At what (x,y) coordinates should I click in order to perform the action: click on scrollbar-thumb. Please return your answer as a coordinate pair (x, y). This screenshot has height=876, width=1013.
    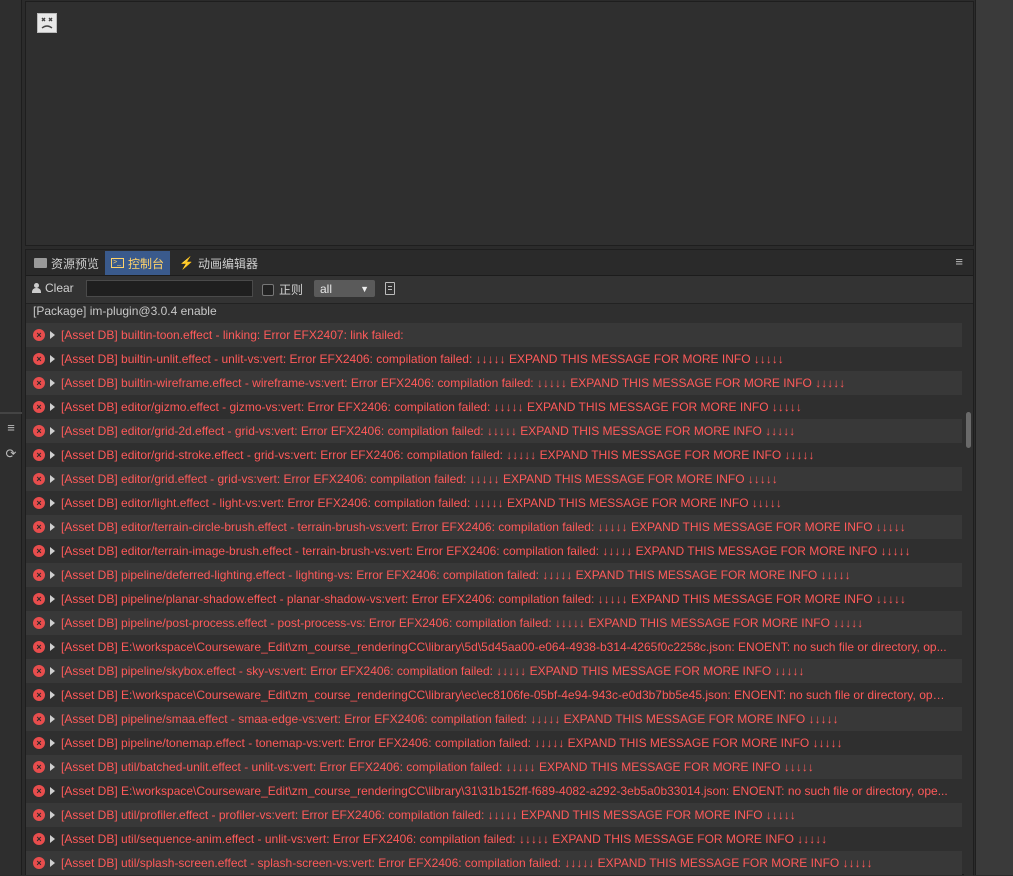
    Looking at the image, I should click on (968, 430).